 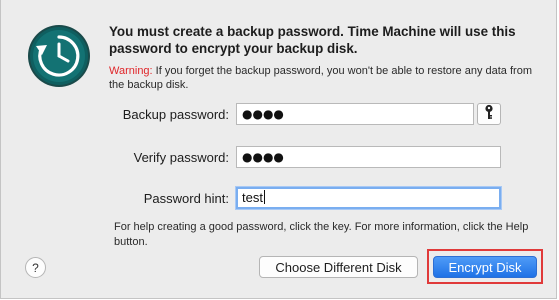 I want to click on password-hint-value: test, so click(x=252, y=197).